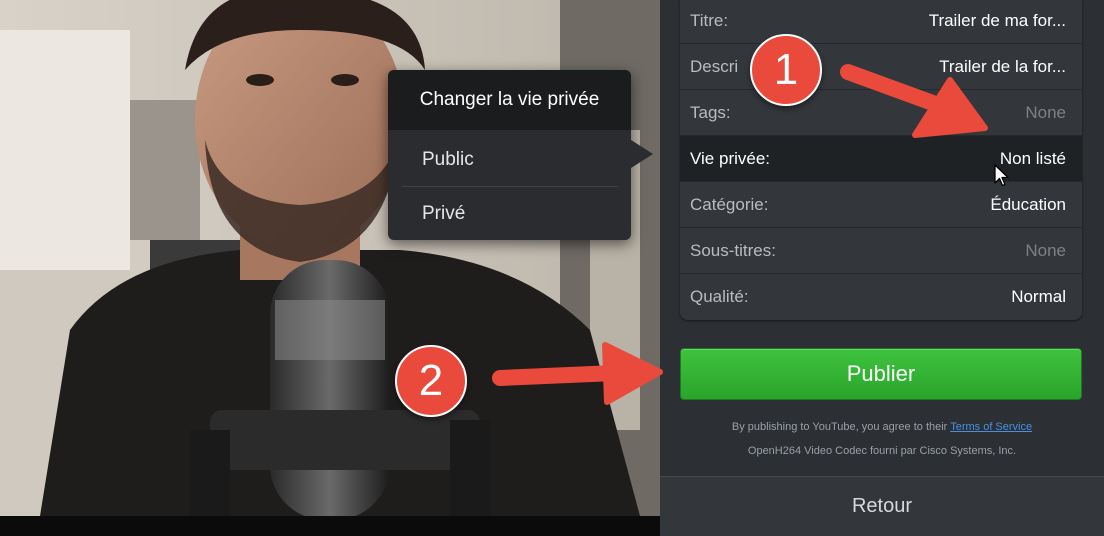 Image resolution: width=1104 pixels, height=536 pixels. Describe the element at coordinates (510, 214) in the screenshot. I see `privacy-option-private: Privé` at that location.